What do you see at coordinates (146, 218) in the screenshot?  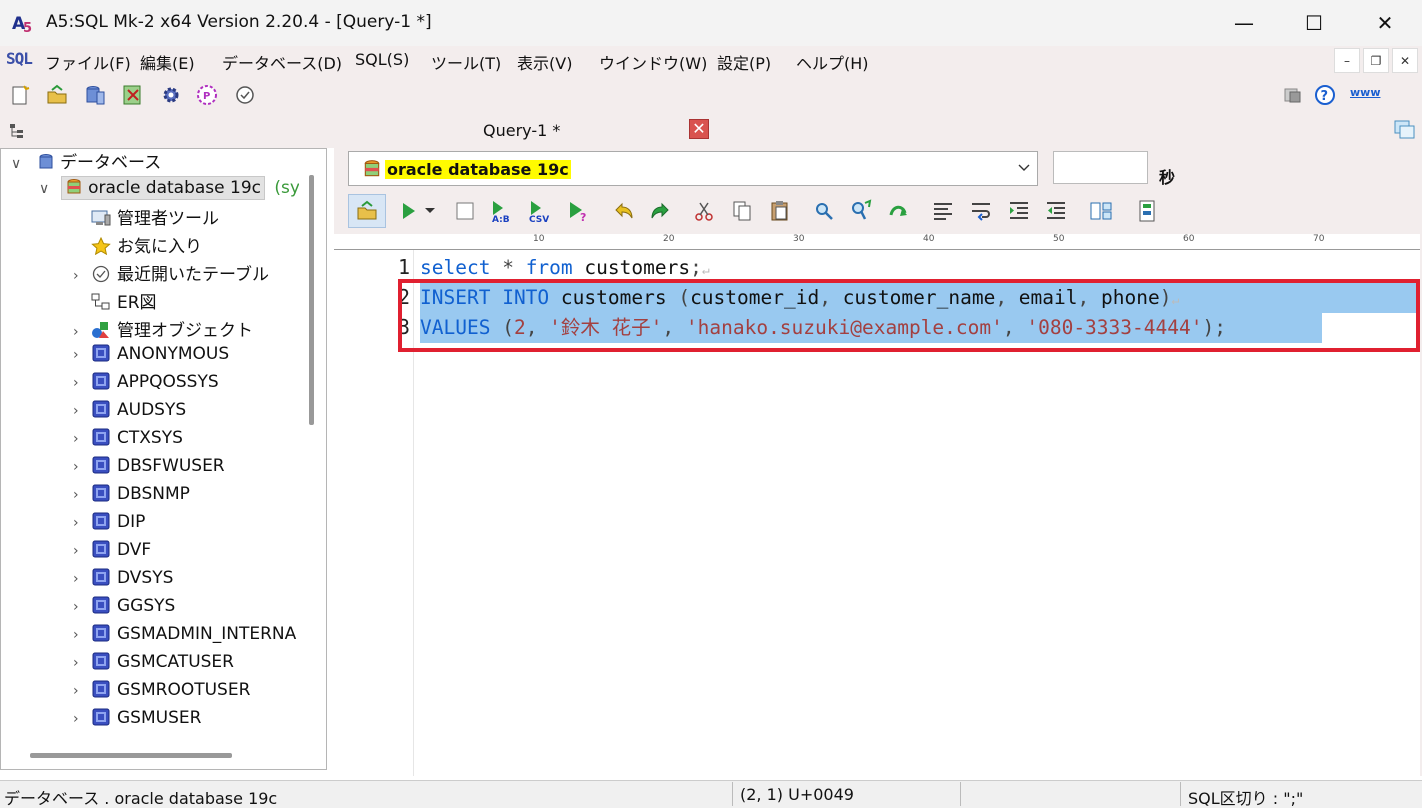 I see `tree-item: 管理者ツール` at bounding box center [146, 218].